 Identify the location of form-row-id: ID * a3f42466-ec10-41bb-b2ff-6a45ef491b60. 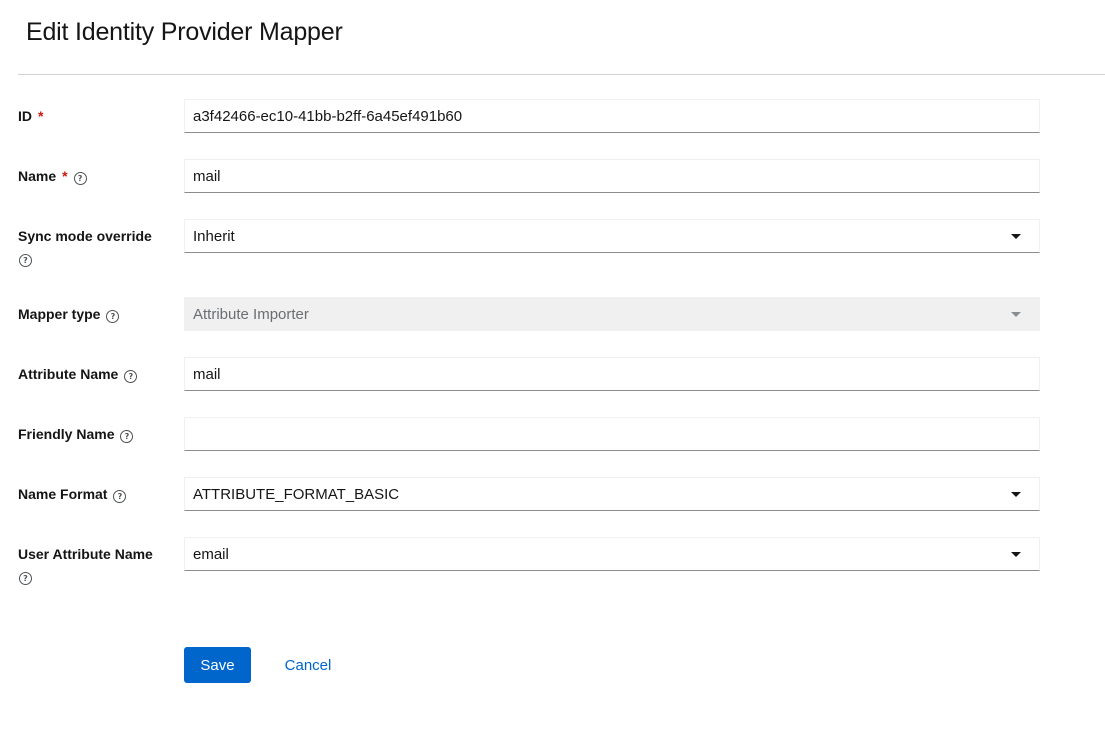
(530, 116).